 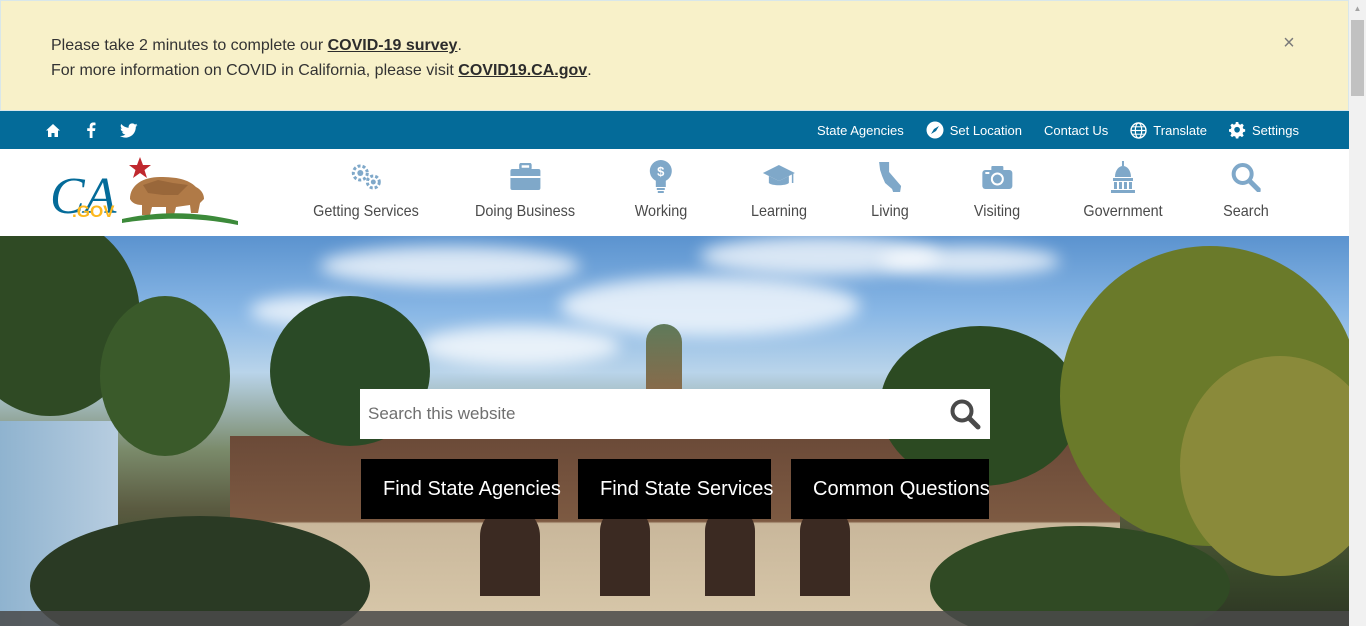 I want to click on nav-getting-services: Getting Services, so click(x=365, y=194).